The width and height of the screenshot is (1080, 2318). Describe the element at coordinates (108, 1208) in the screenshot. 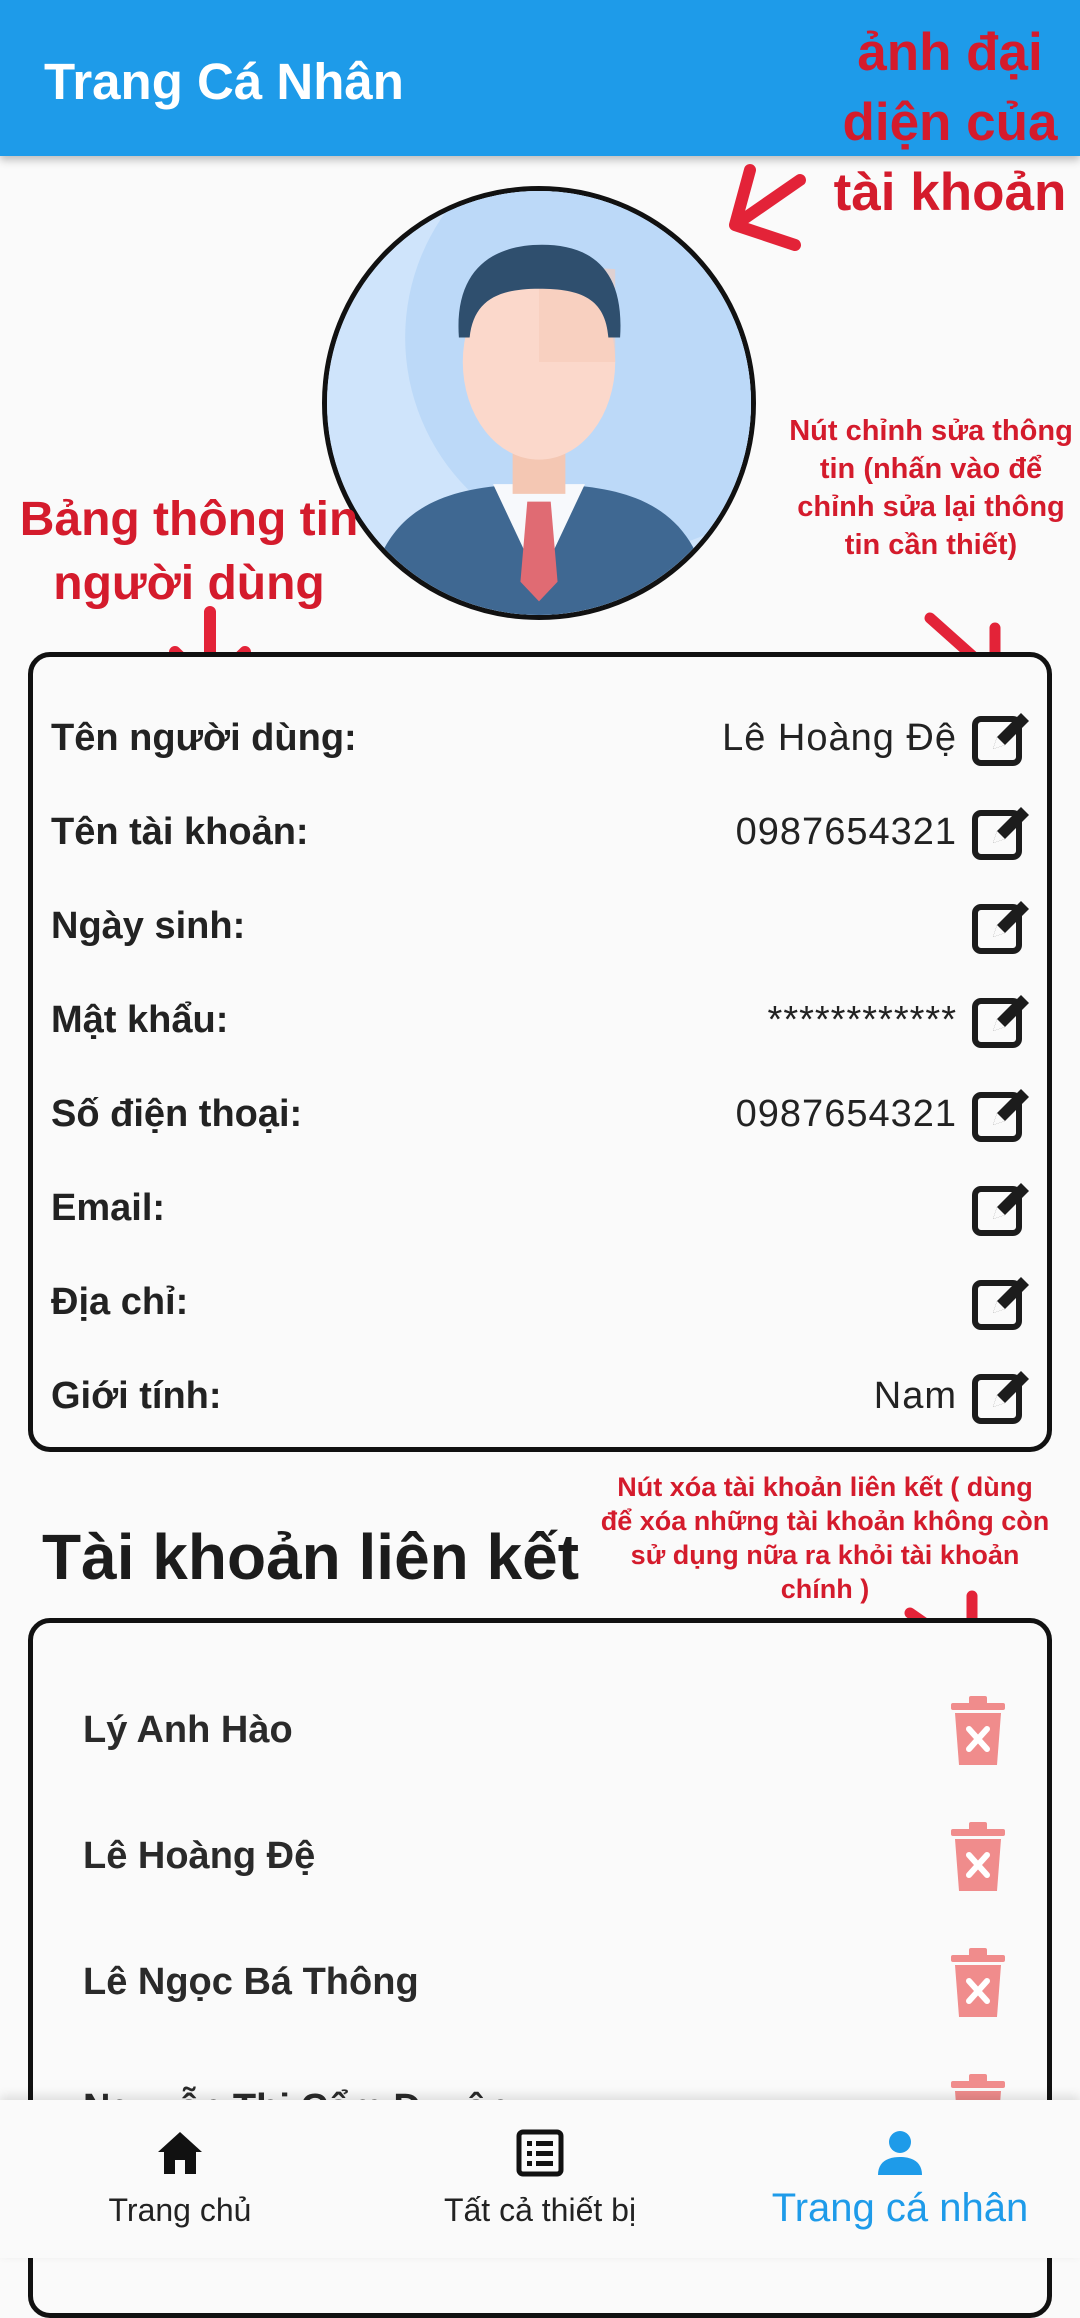

I see `info-label: Email:` at that location.